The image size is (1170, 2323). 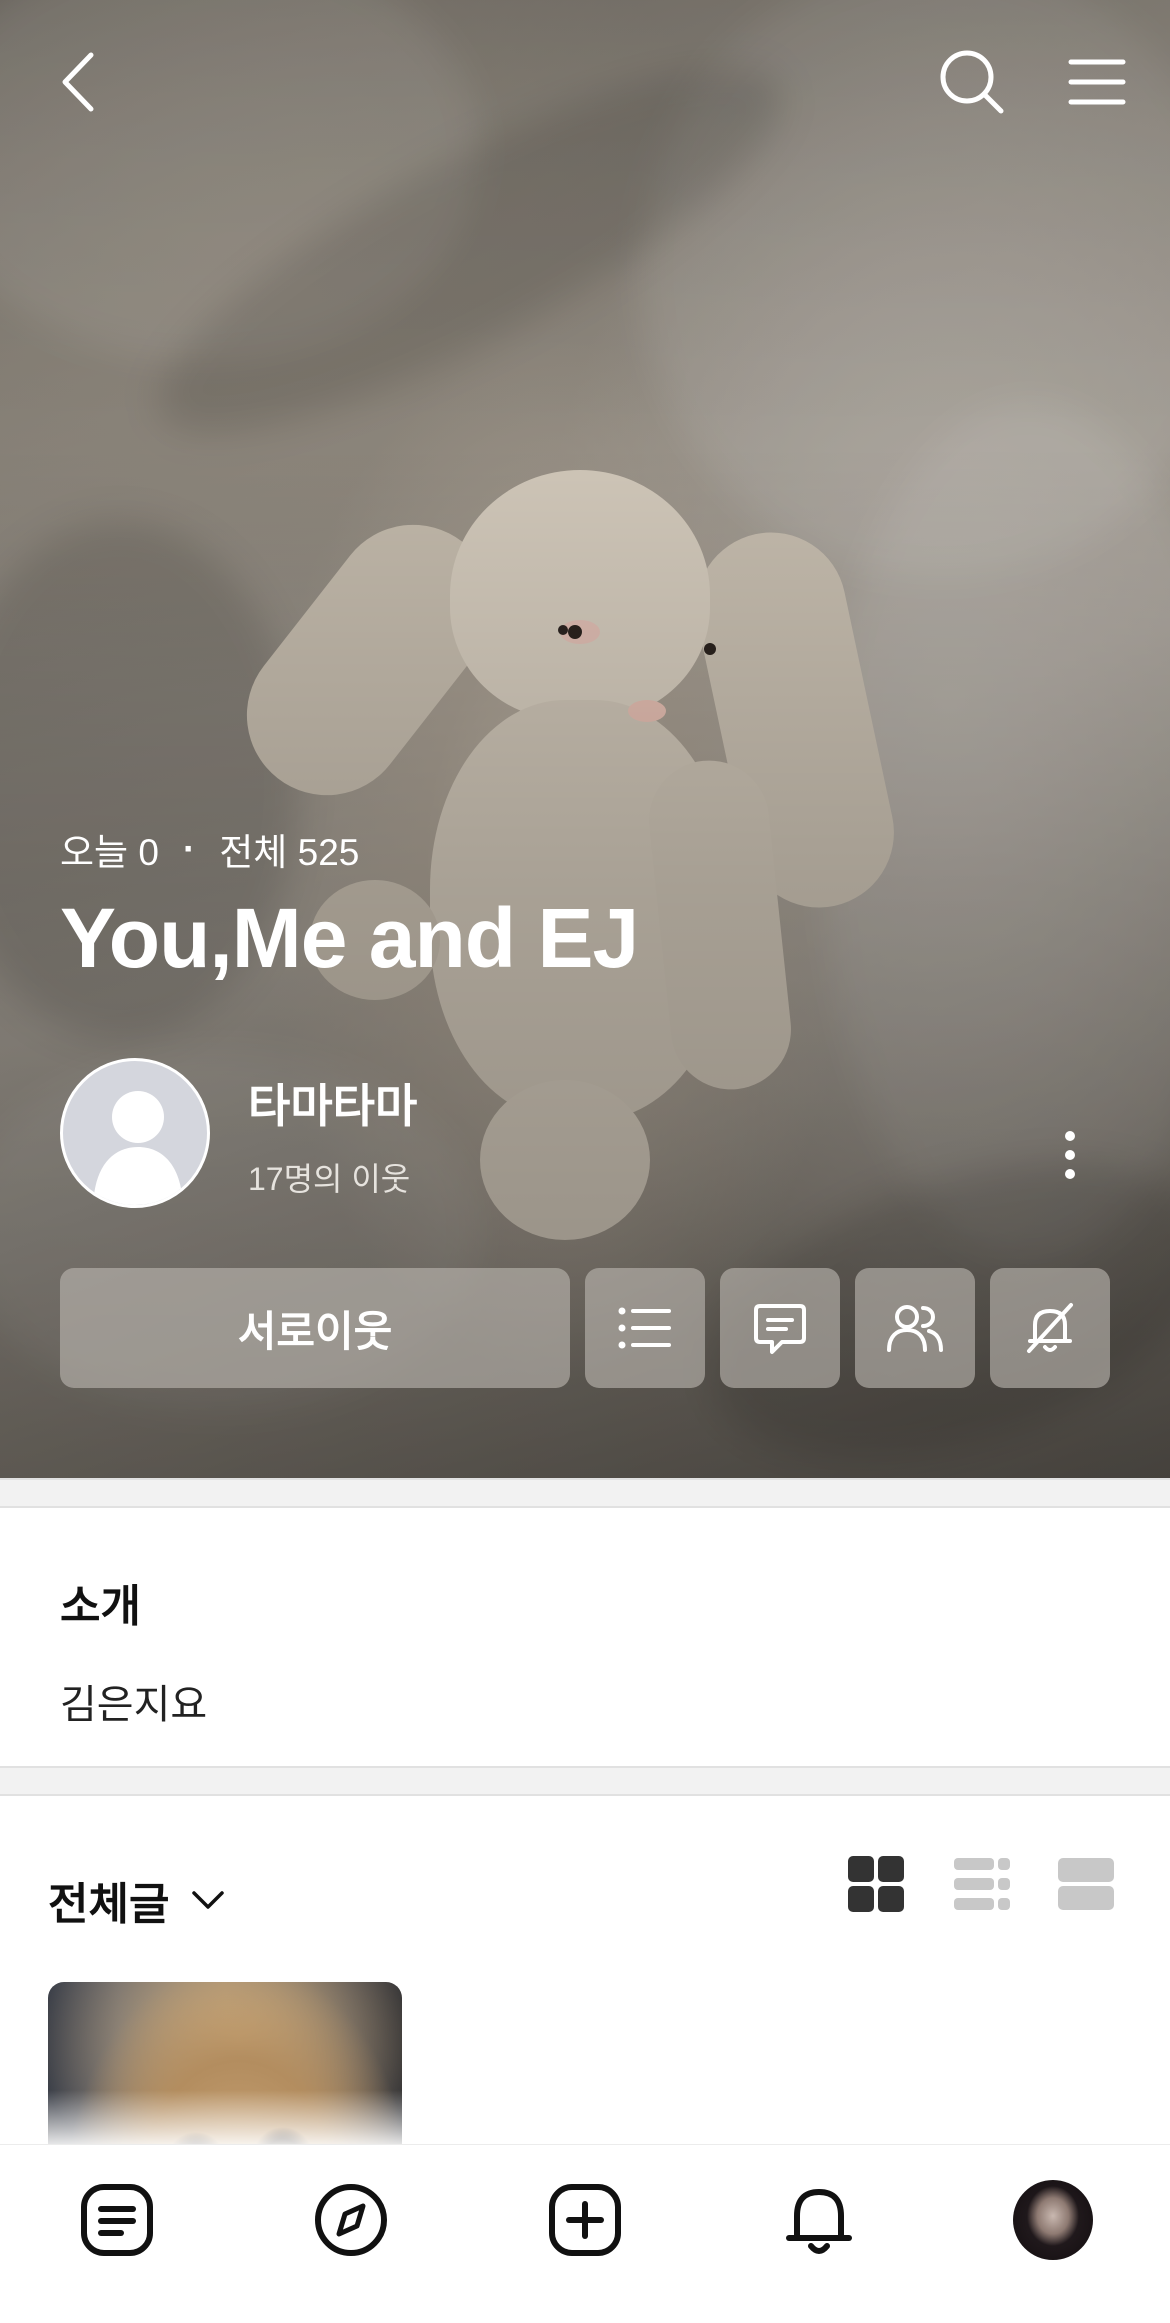 I want to click on grid-view-icon, so click(x=876, y=1884).